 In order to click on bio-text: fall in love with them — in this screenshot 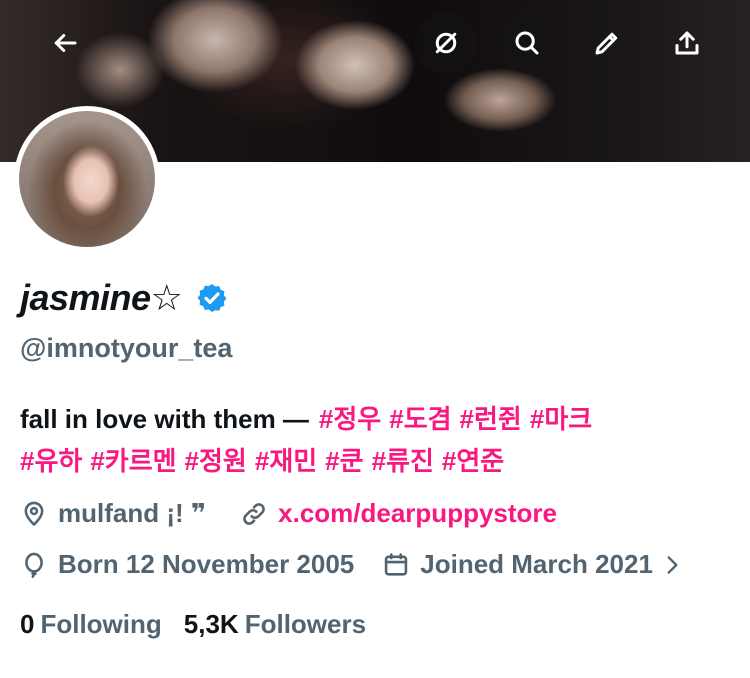, I will do `click(164, 419)`.